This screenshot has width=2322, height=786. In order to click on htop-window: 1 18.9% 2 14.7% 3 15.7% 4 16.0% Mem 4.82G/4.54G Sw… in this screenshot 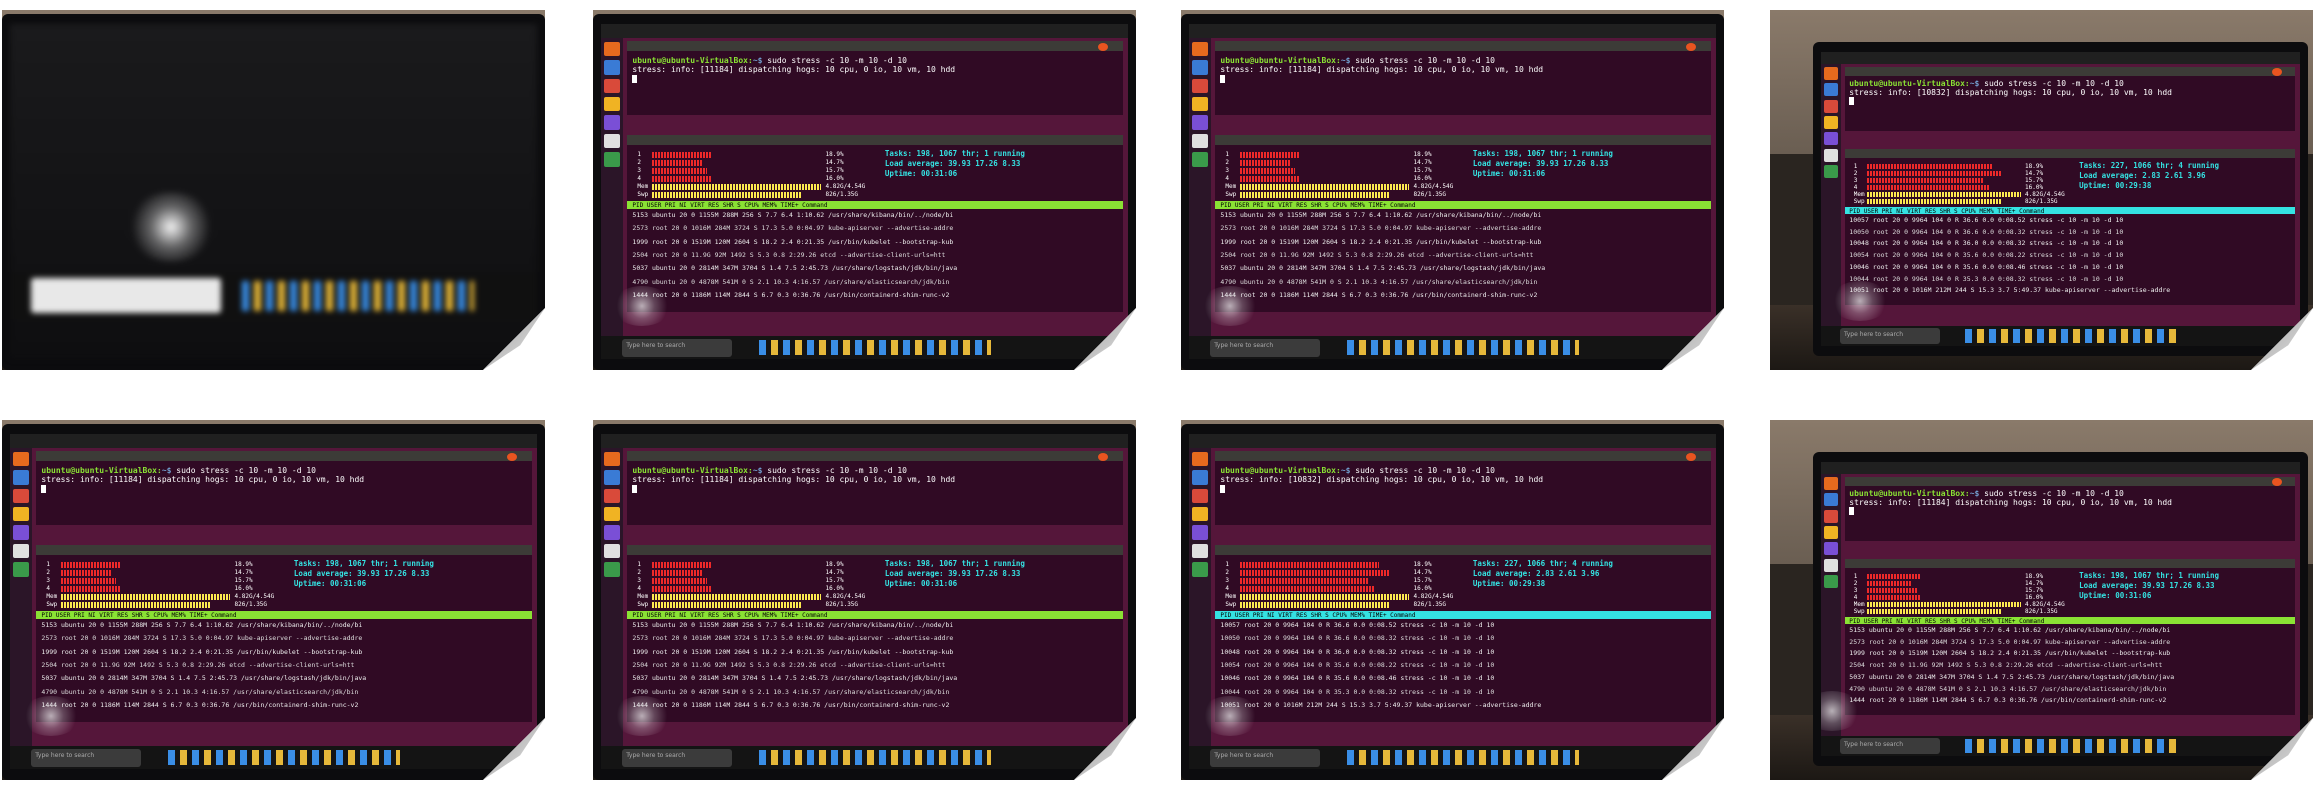, I will do `click(284, 633)`.